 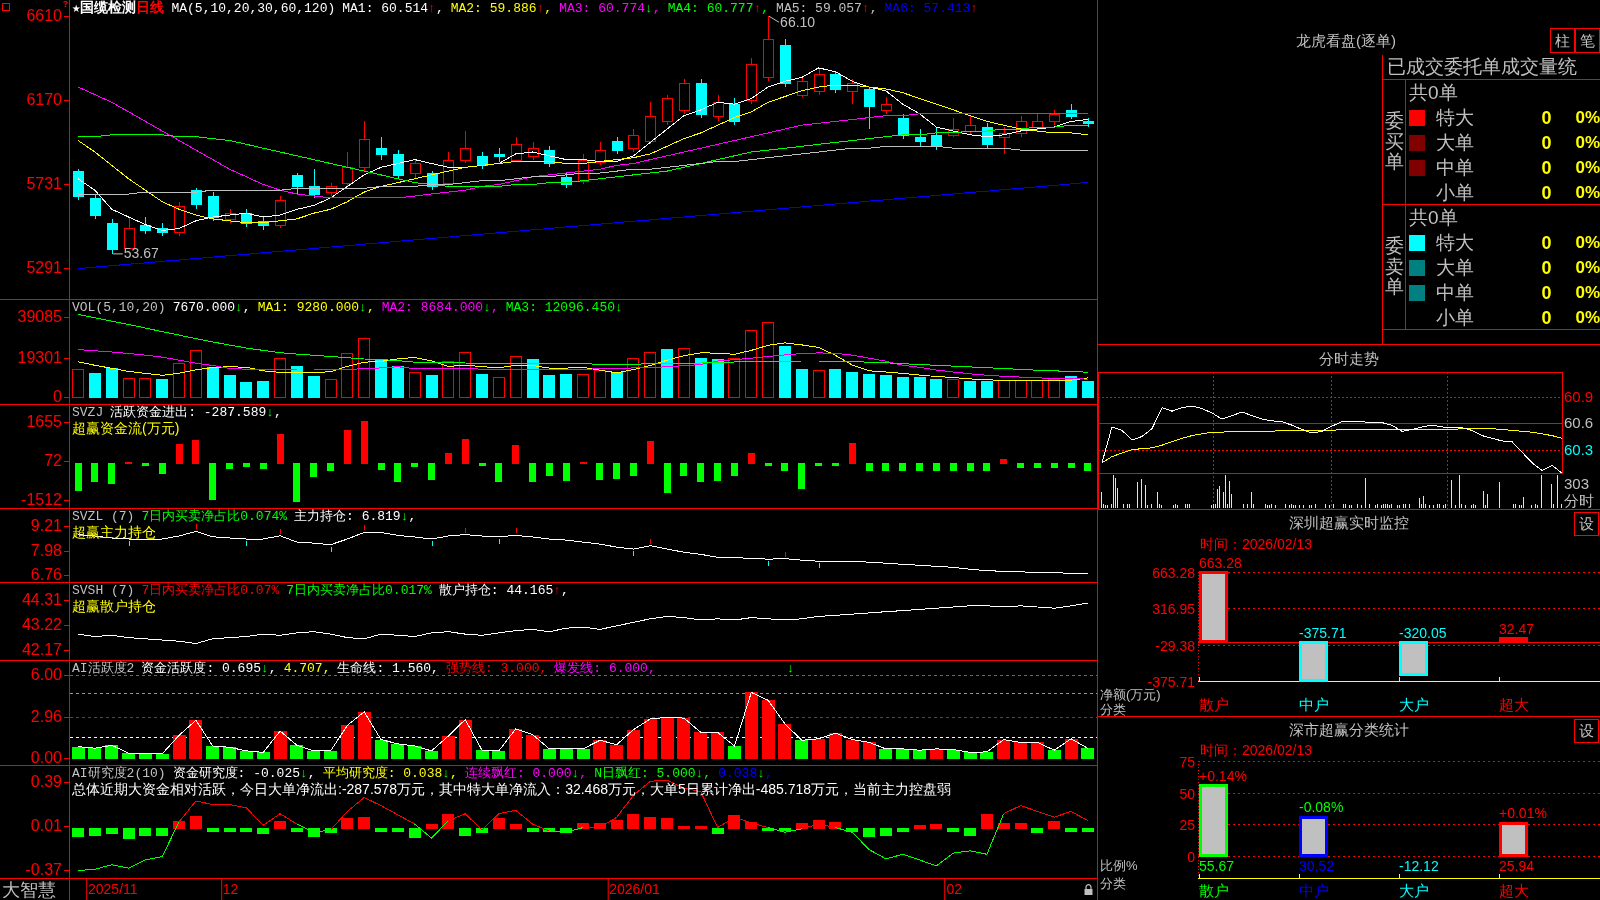 What do you see at coordinates (1419, 866) in the screenshot?
I see `value-label: -12.12` at bounding box center [1419, 866].